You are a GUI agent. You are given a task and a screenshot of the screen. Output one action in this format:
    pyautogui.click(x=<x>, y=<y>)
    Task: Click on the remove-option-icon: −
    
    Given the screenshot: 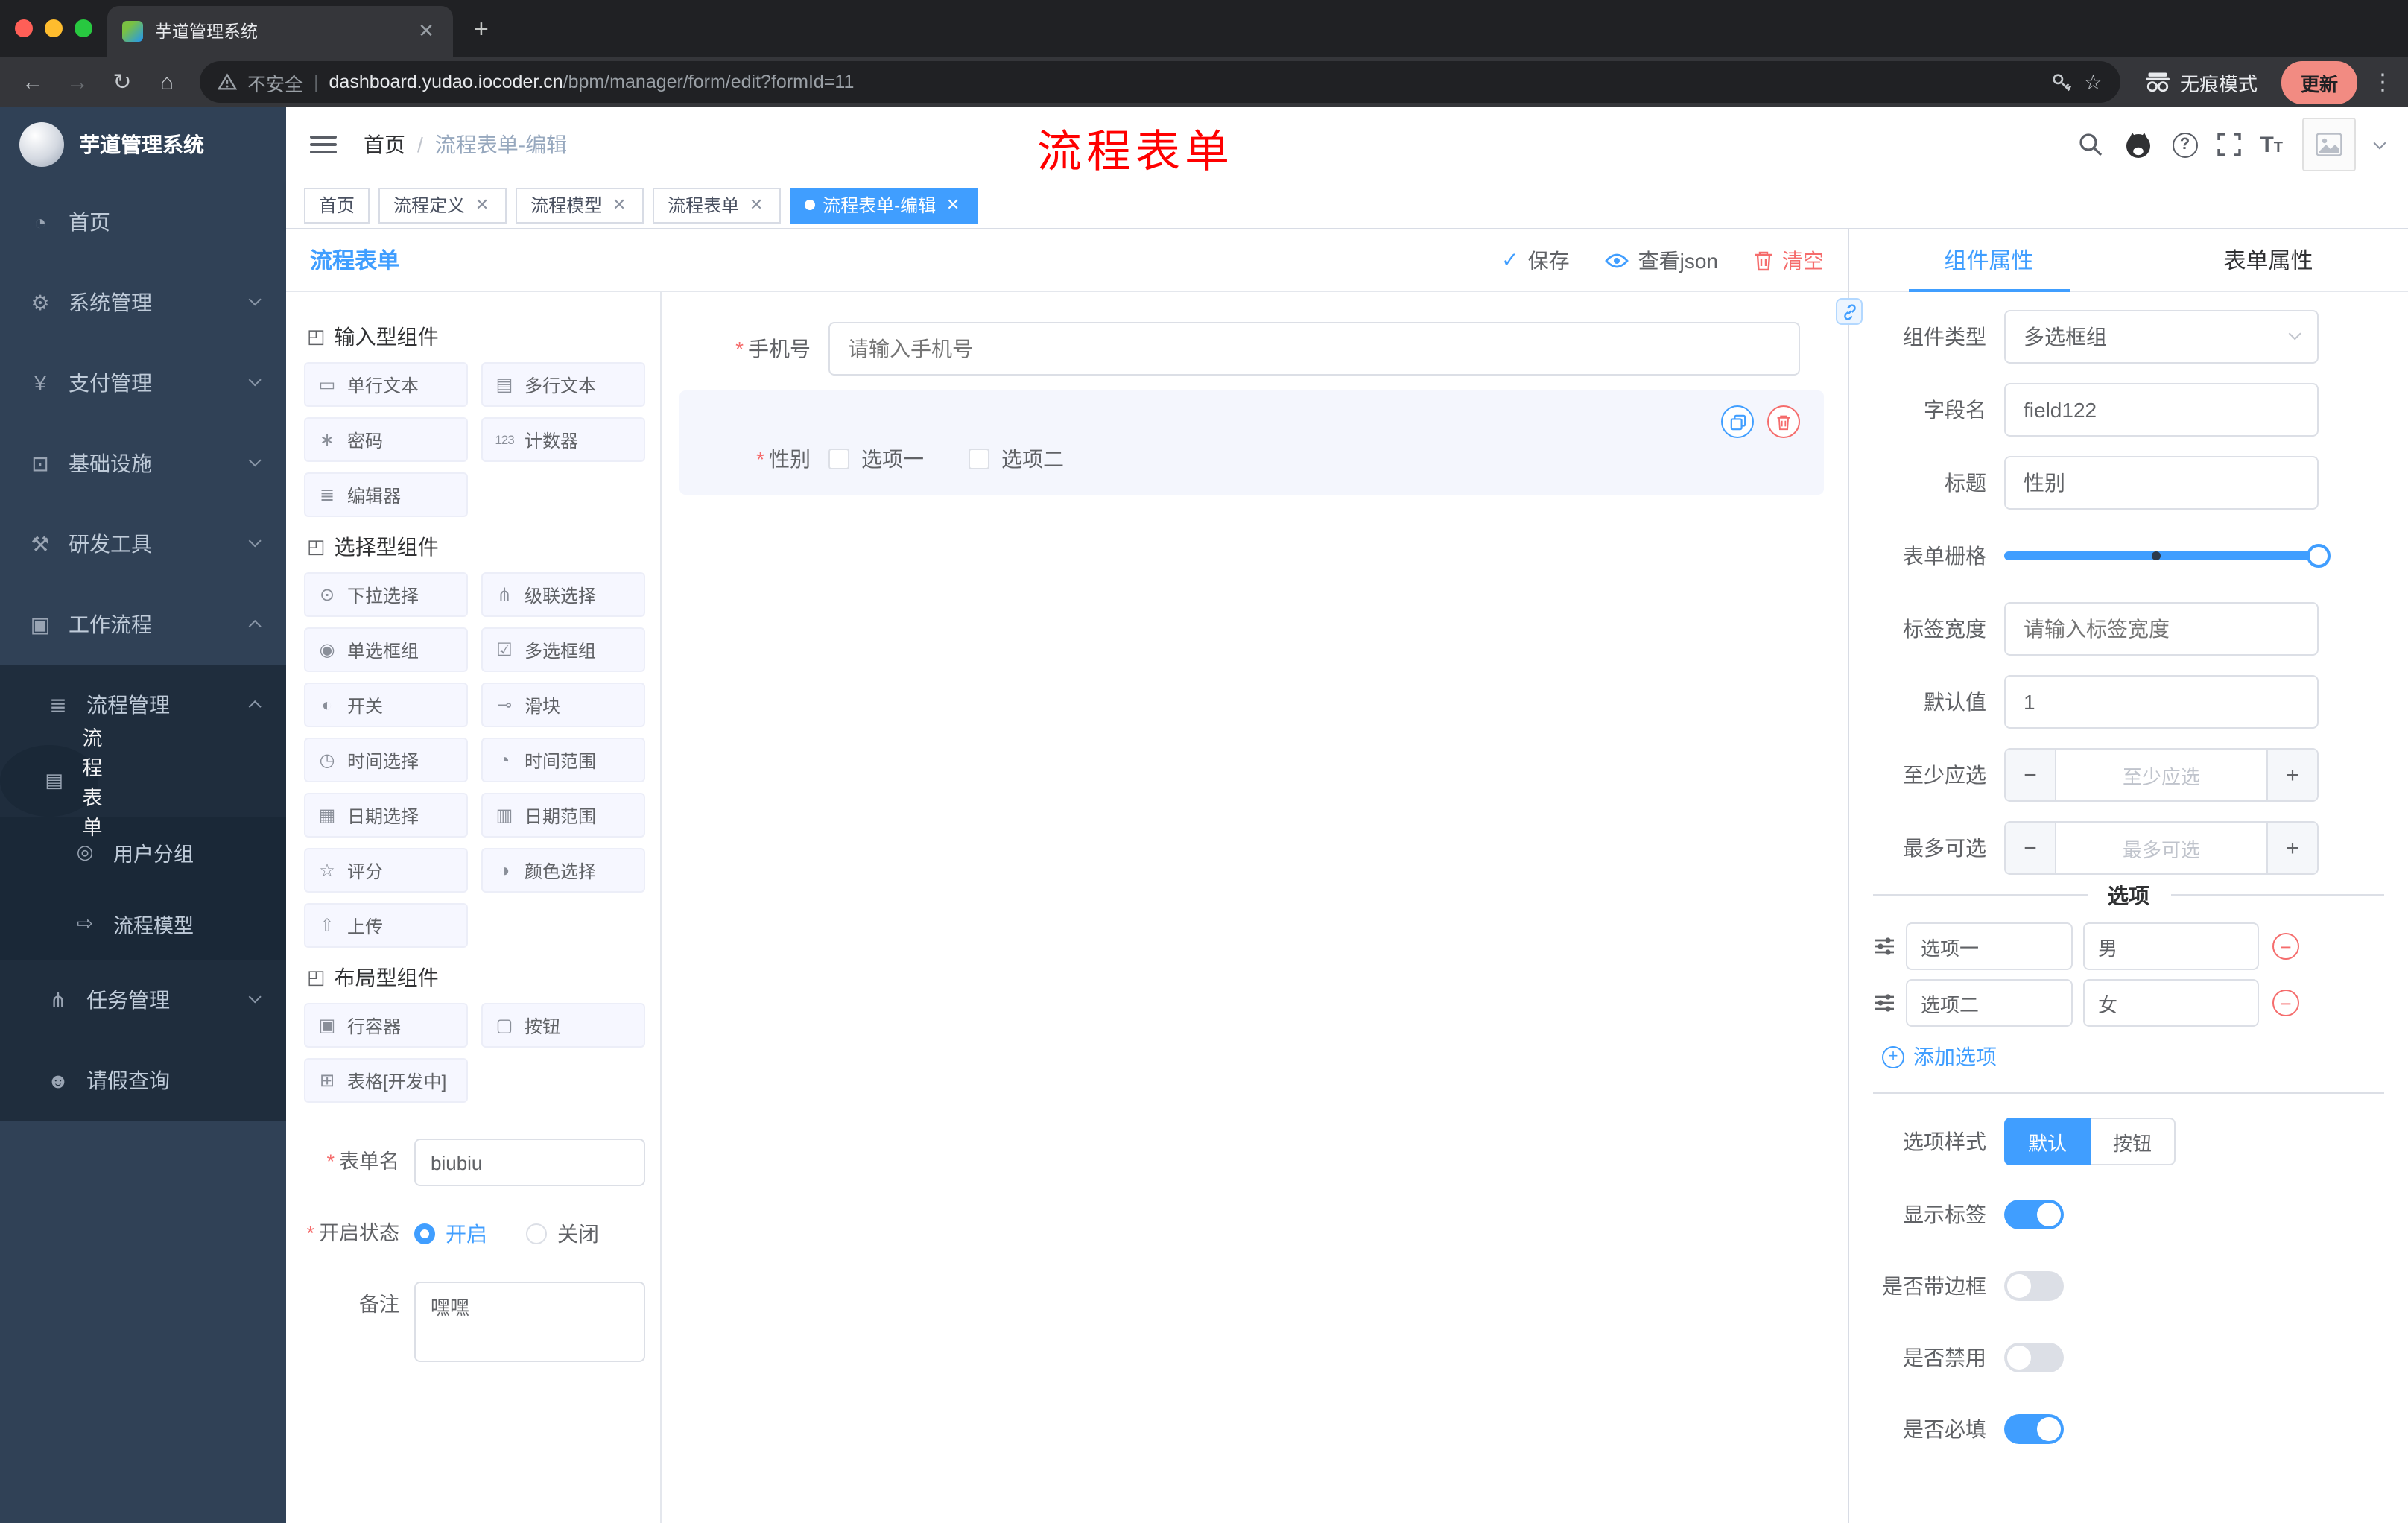 What is the action you would take?
    pyautogui.click(x=2285, y=947)
    